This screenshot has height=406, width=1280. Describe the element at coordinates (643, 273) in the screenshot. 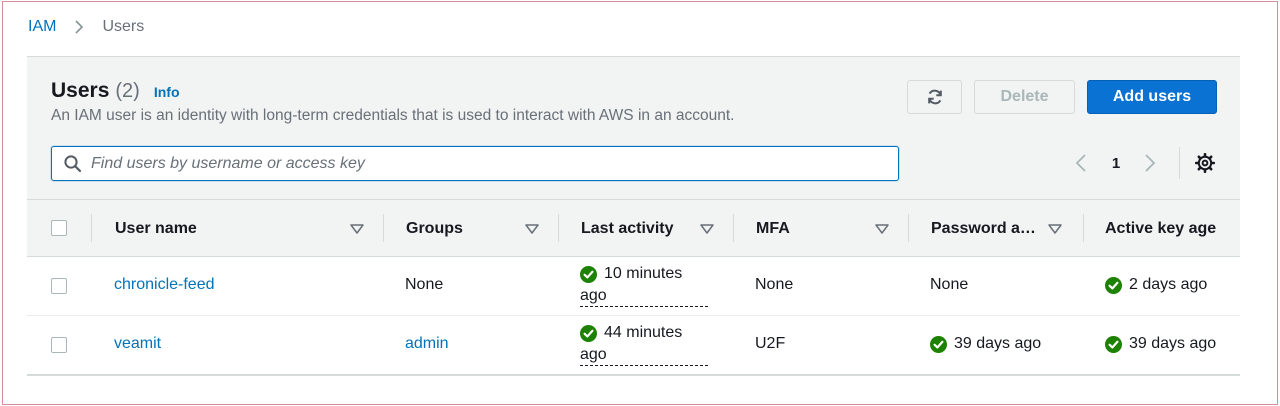

I see `last-activity-text: 10 minutes` at that location.